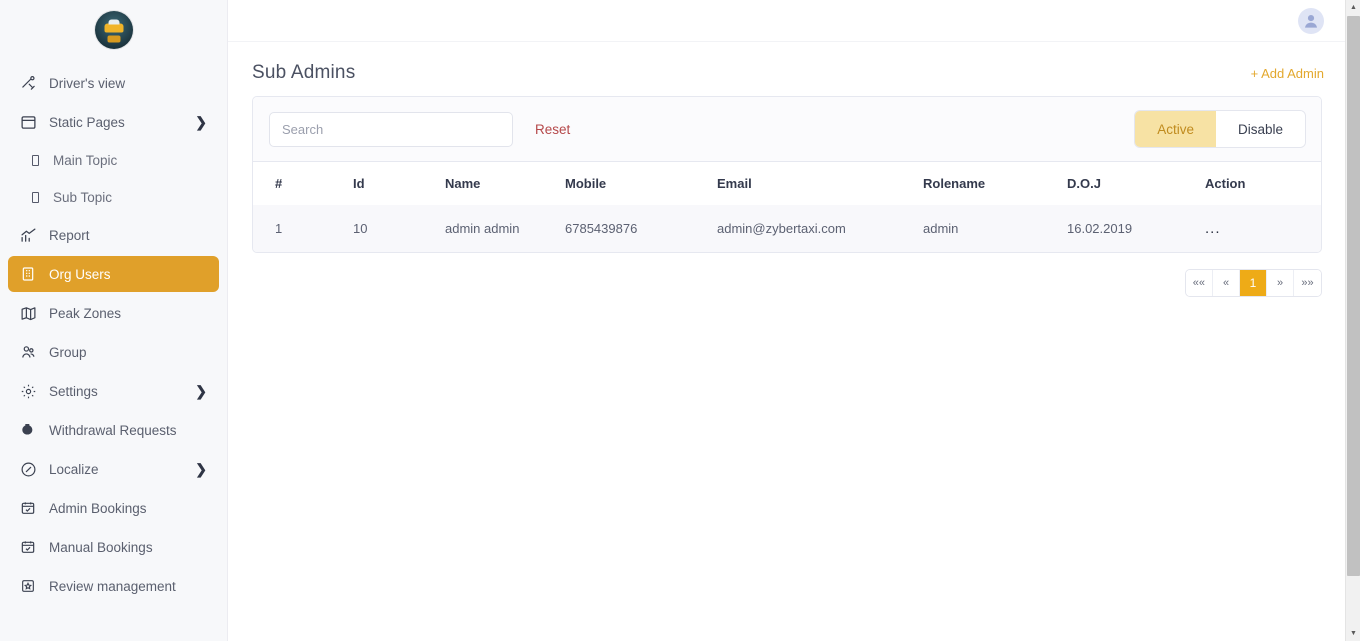  Describe the element at coordinates (633, 228) in the screenshot. I see `cell-mobile: 6785439876` at that location.